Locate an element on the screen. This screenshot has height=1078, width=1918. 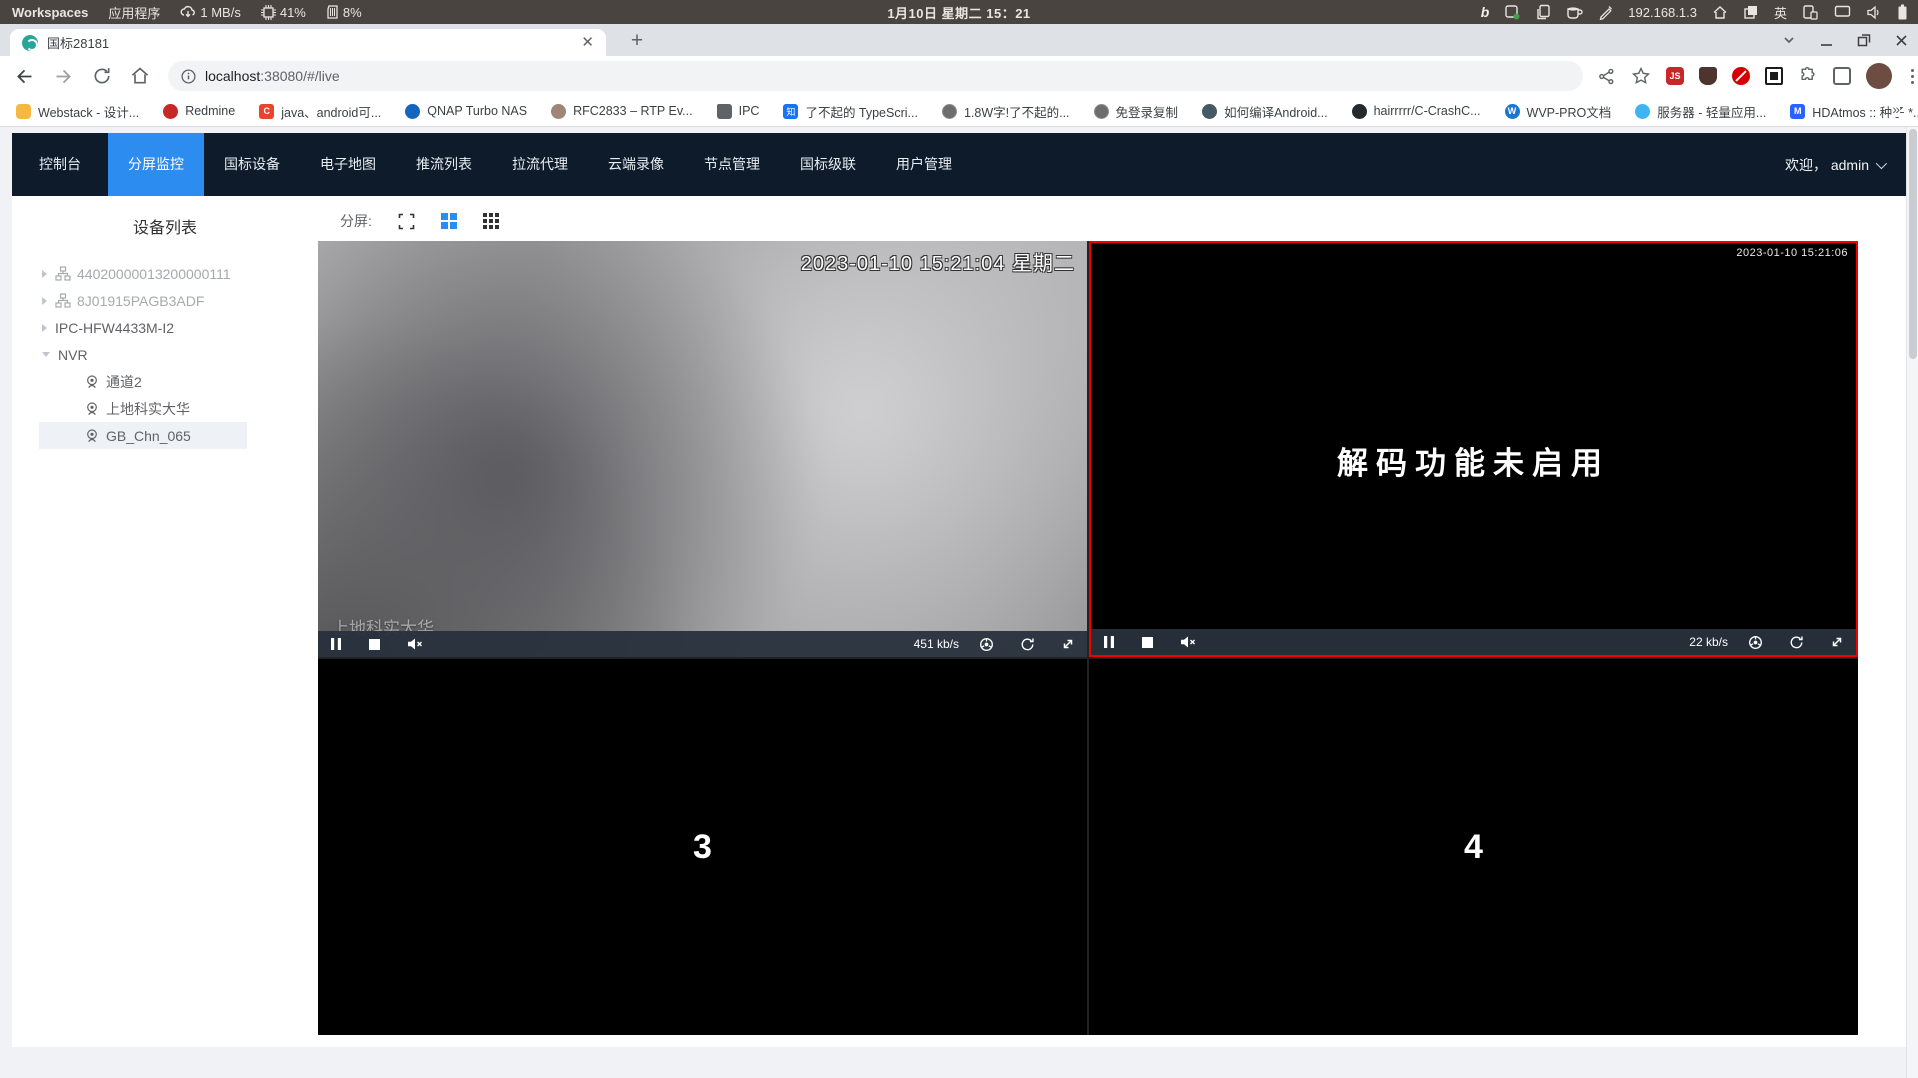
nav-item: 用户管理 is located at coordinates (924, 164).